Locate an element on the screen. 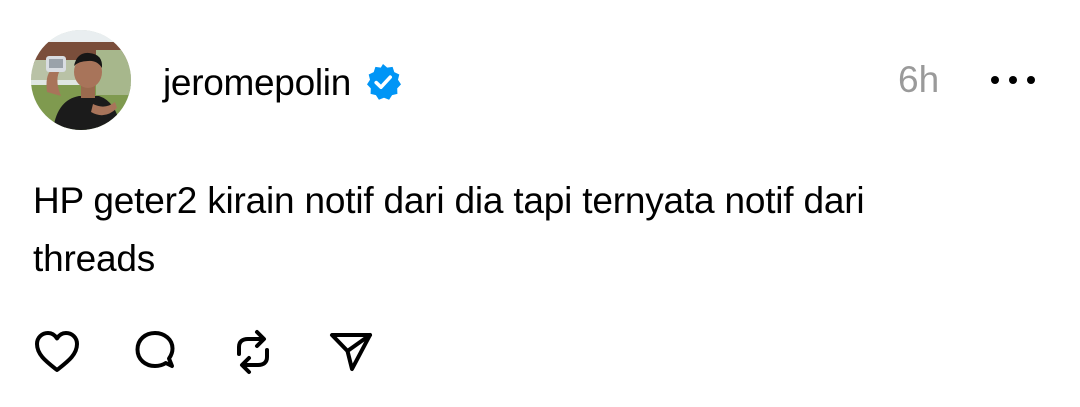 Image resolution: width=1080 pixels, height=407 pixels. repost-button is located at coordinates (253, 352).